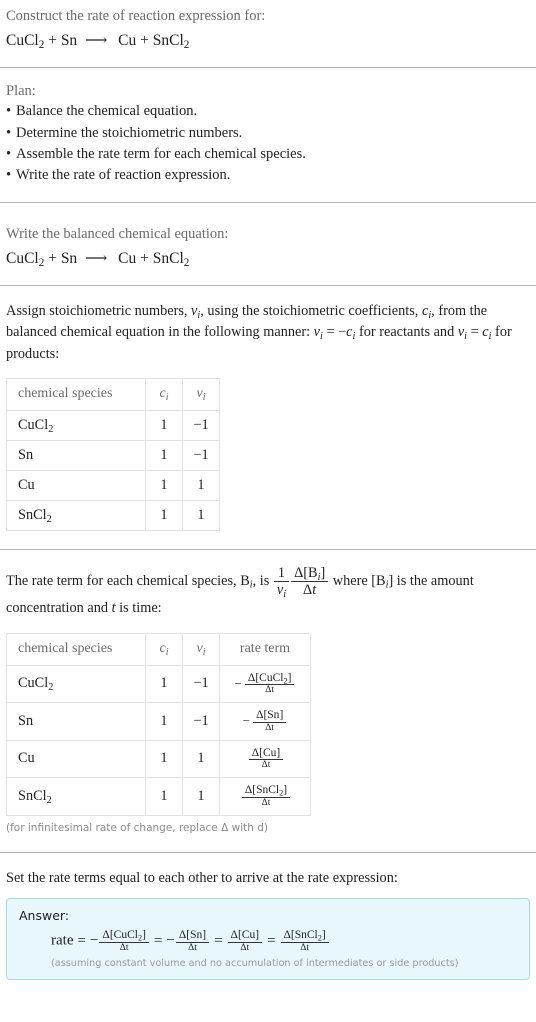  What do you see at coordinates (25, 259) in the screenshot?
I see `balanced-reactant-1: CuCl2` at bounding box center [25, 259].